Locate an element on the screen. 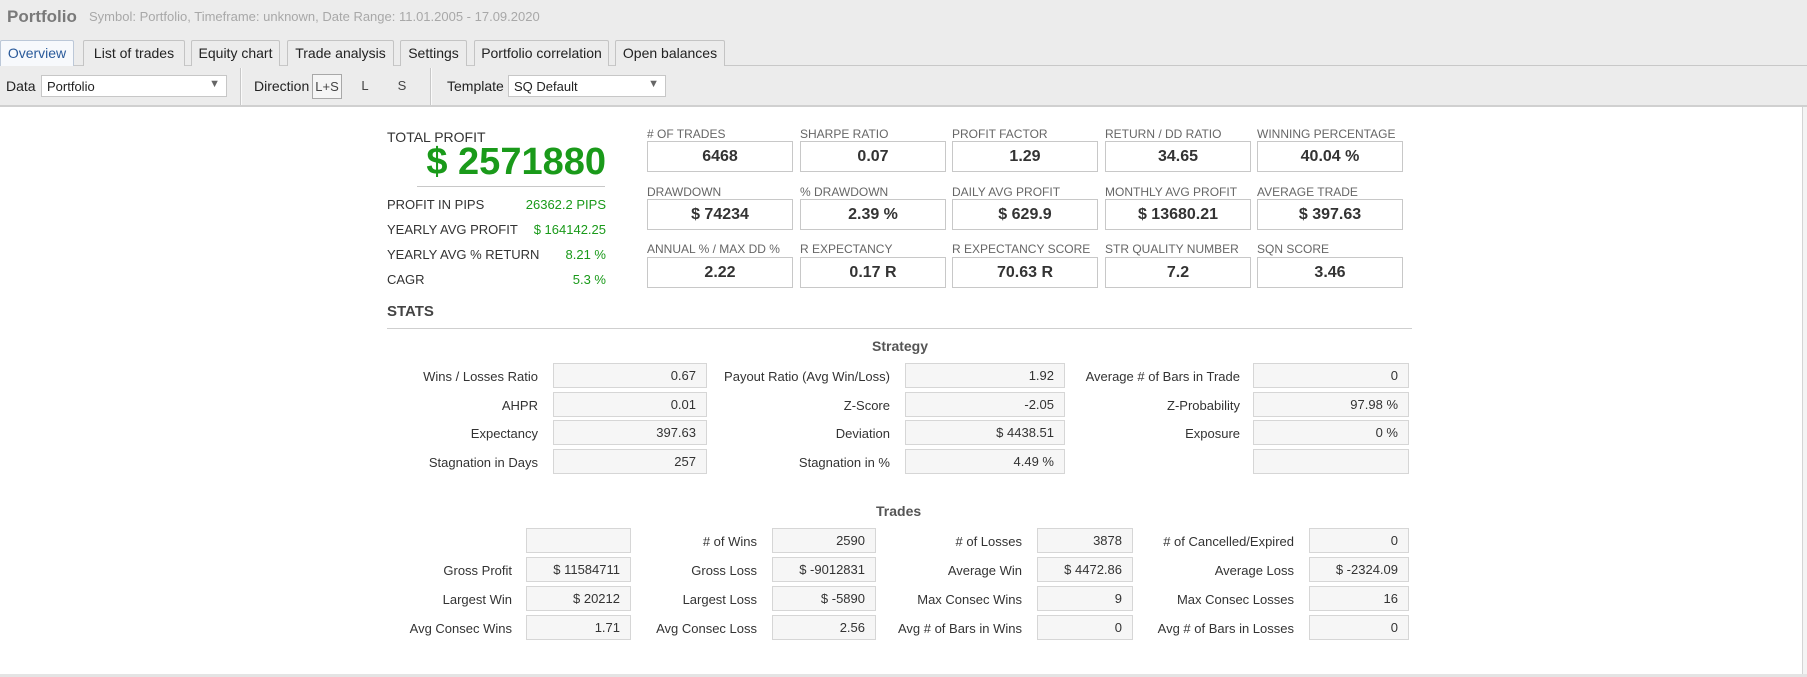  divider is located at coordinates (899, 328).